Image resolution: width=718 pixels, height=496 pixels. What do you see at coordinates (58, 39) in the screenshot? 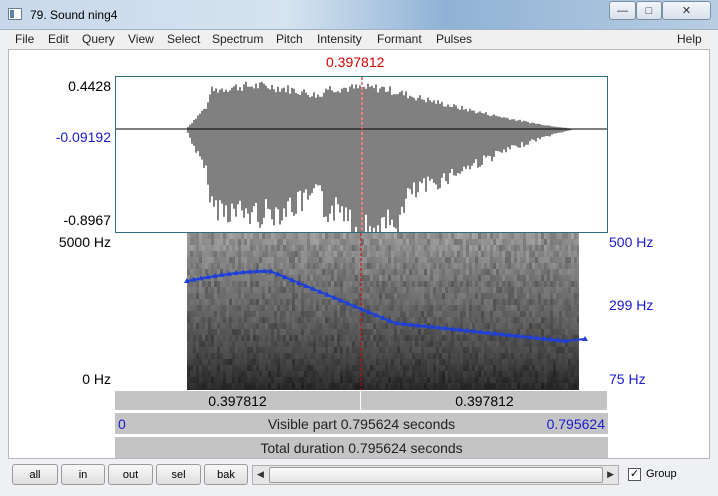
I see `menu-edit: Edit` at bounding box center [58, 39].